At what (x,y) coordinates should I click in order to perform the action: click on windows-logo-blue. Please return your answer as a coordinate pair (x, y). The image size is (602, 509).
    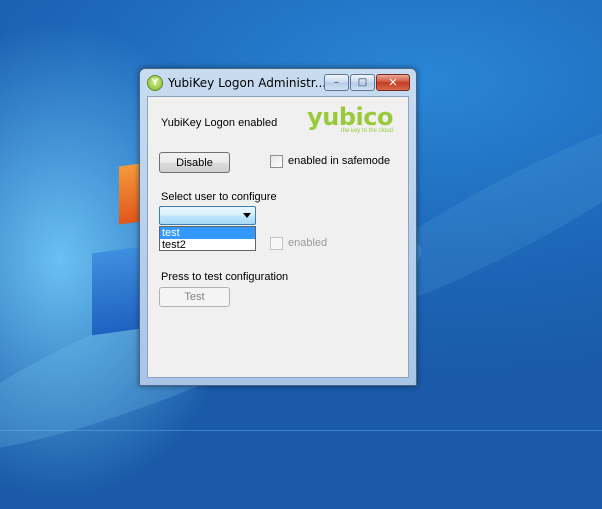
    Looking at the image, I should click on (116, 291).